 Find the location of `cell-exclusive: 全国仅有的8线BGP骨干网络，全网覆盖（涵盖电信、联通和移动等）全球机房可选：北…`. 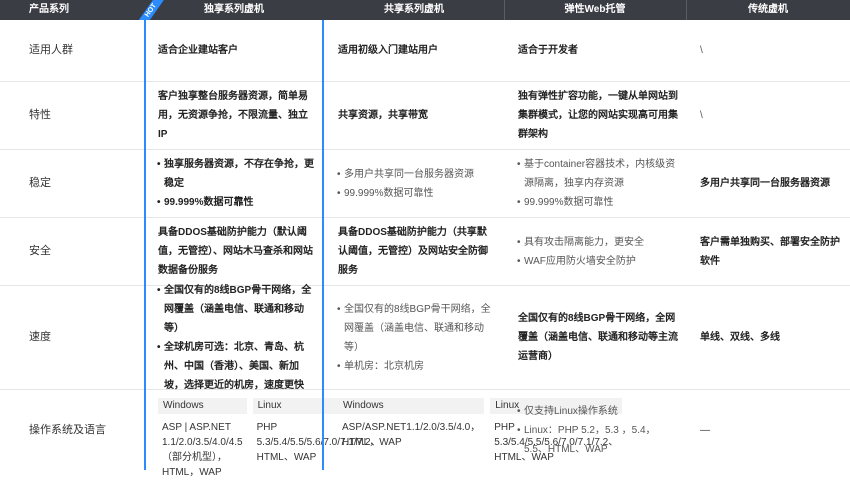

cell-exclusive: 全国仅有的8线BGP骨干网络，全网覆盖（涵盖电信、联通和移动等）全球机房可选：北… is located at coordinates (234, 336).